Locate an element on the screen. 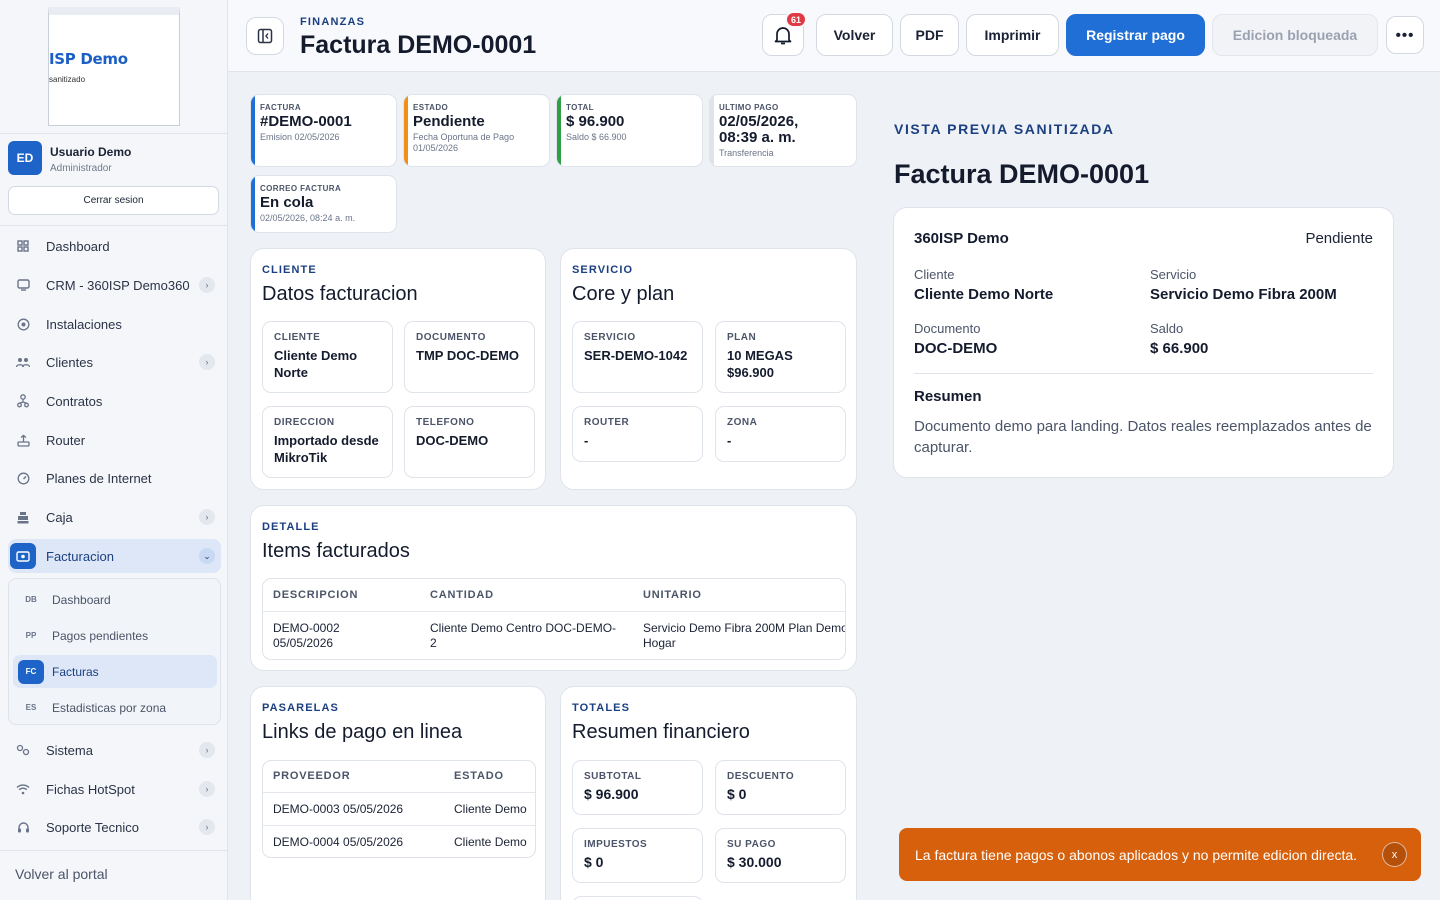 The image size is (1440, 900). router-icon is located at coordinates (23, 440).